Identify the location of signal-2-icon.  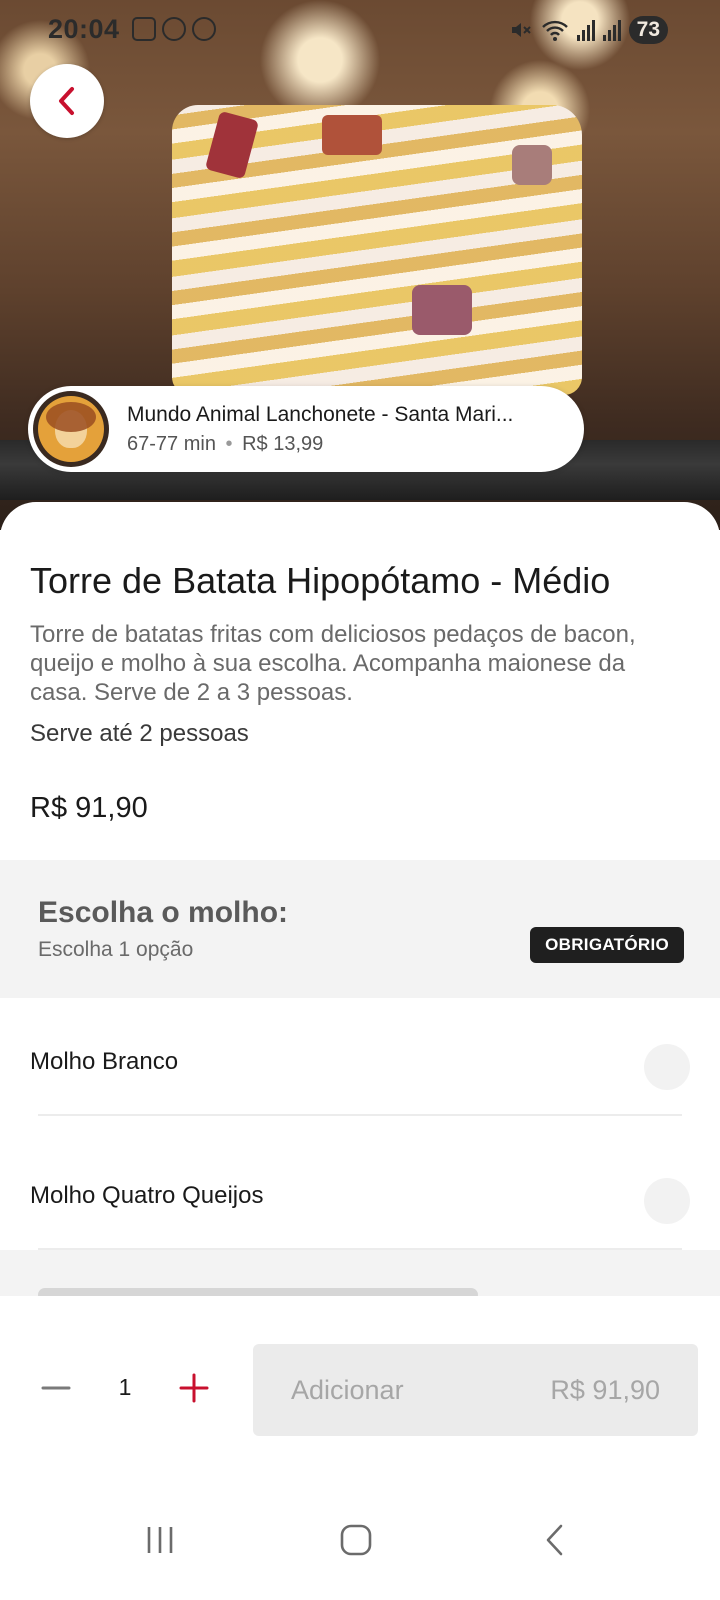
(611, 30).